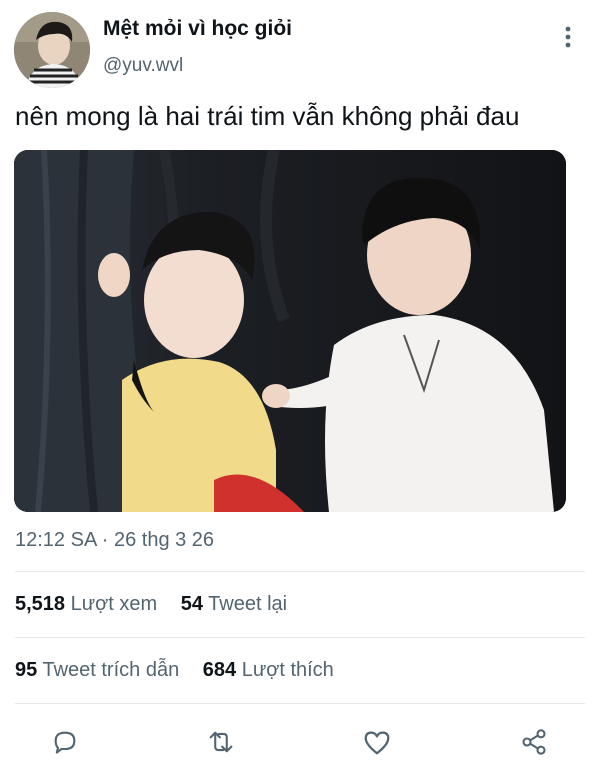  I want to click on views-stat: 5,518 Lượt xem, so click(86, 604).